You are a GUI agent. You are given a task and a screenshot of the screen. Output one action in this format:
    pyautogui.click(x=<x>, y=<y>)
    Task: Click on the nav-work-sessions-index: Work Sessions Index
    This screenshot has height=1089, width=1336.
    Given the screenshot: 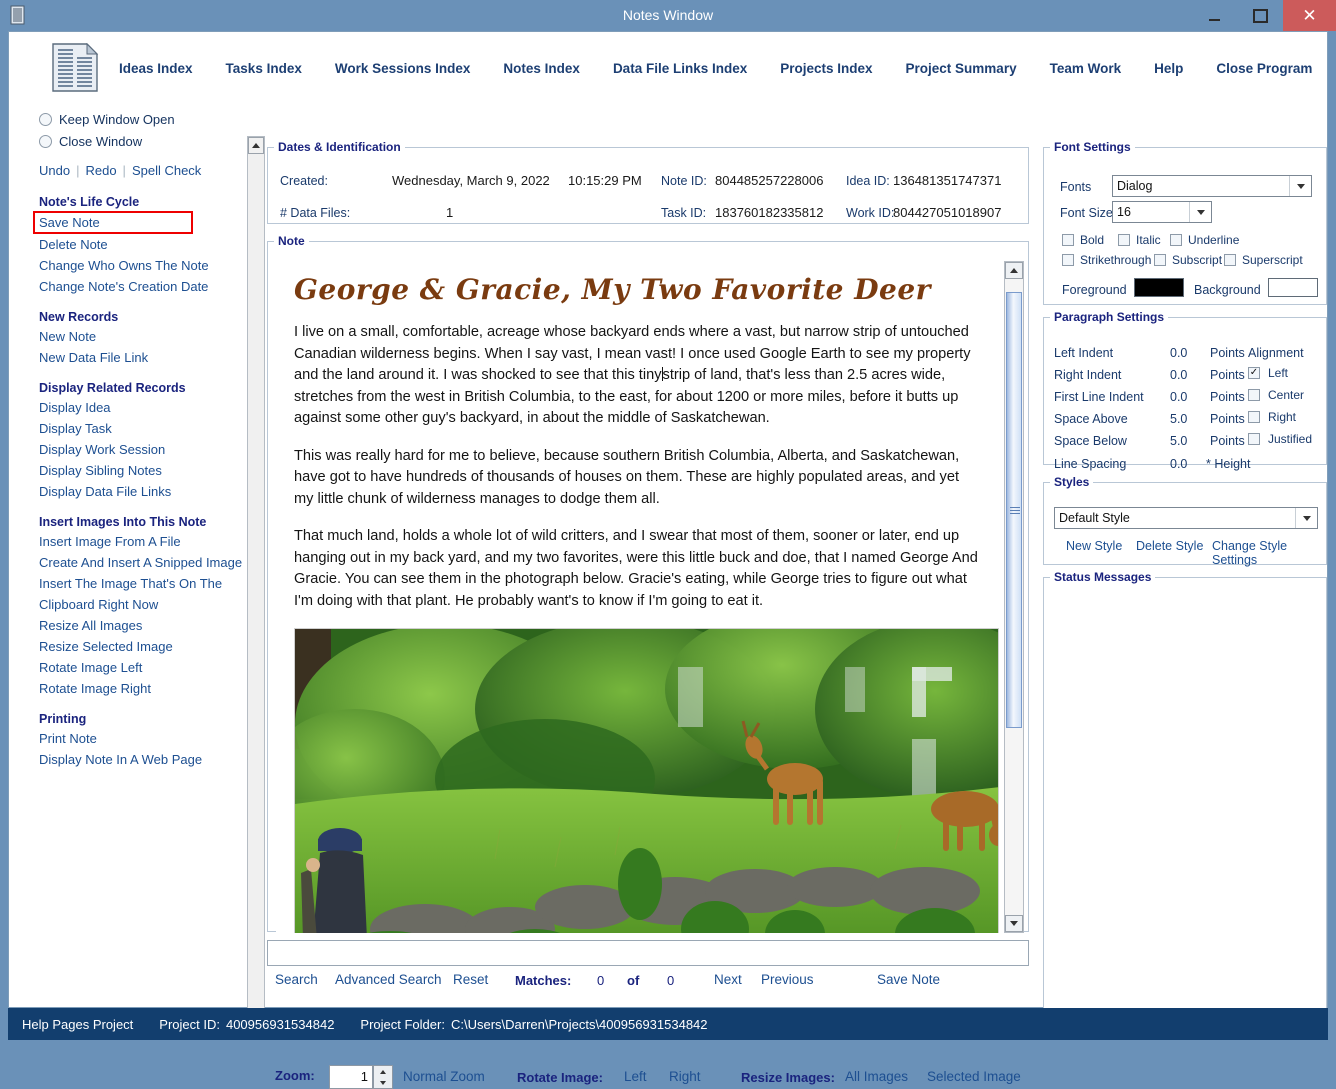 What is the action you would take?
    pyautogui.click(x=403, y=68)
    